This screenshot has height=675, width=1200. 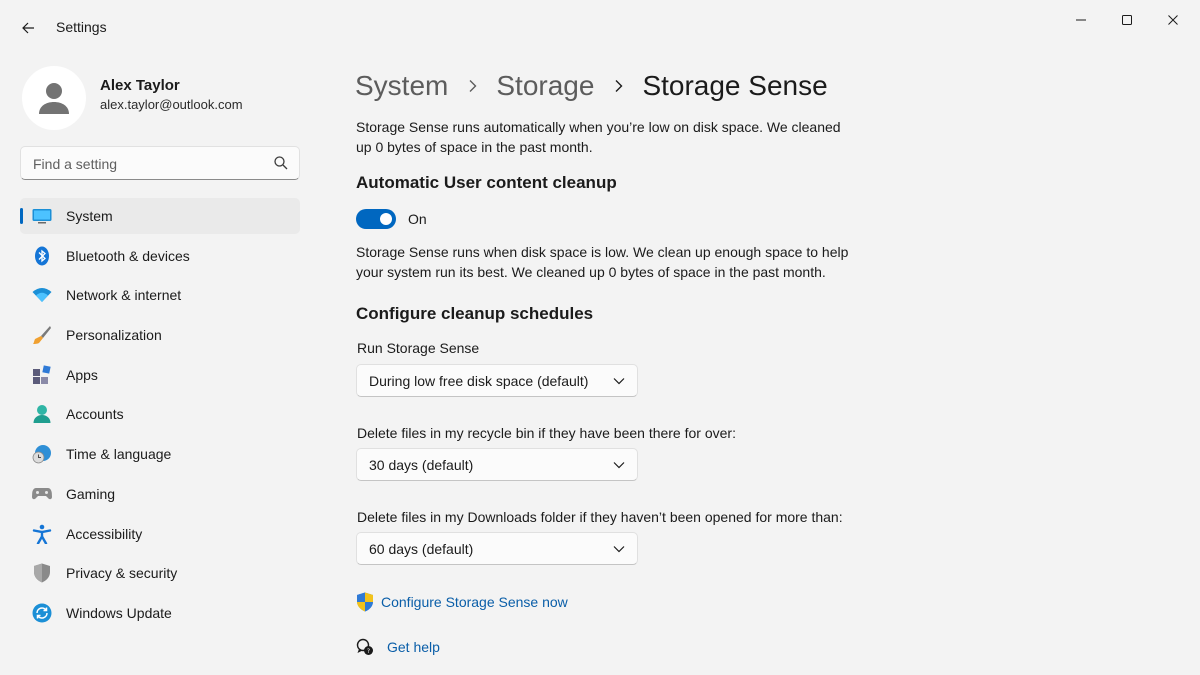 I want to click on maximize-button, so click(x=1127, y=20).